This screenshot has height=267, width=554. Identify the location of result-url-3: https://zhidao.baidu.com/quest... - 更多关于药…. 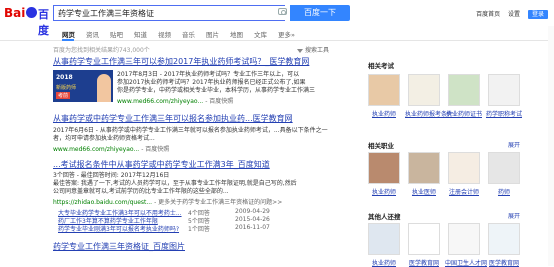
(167, 201).